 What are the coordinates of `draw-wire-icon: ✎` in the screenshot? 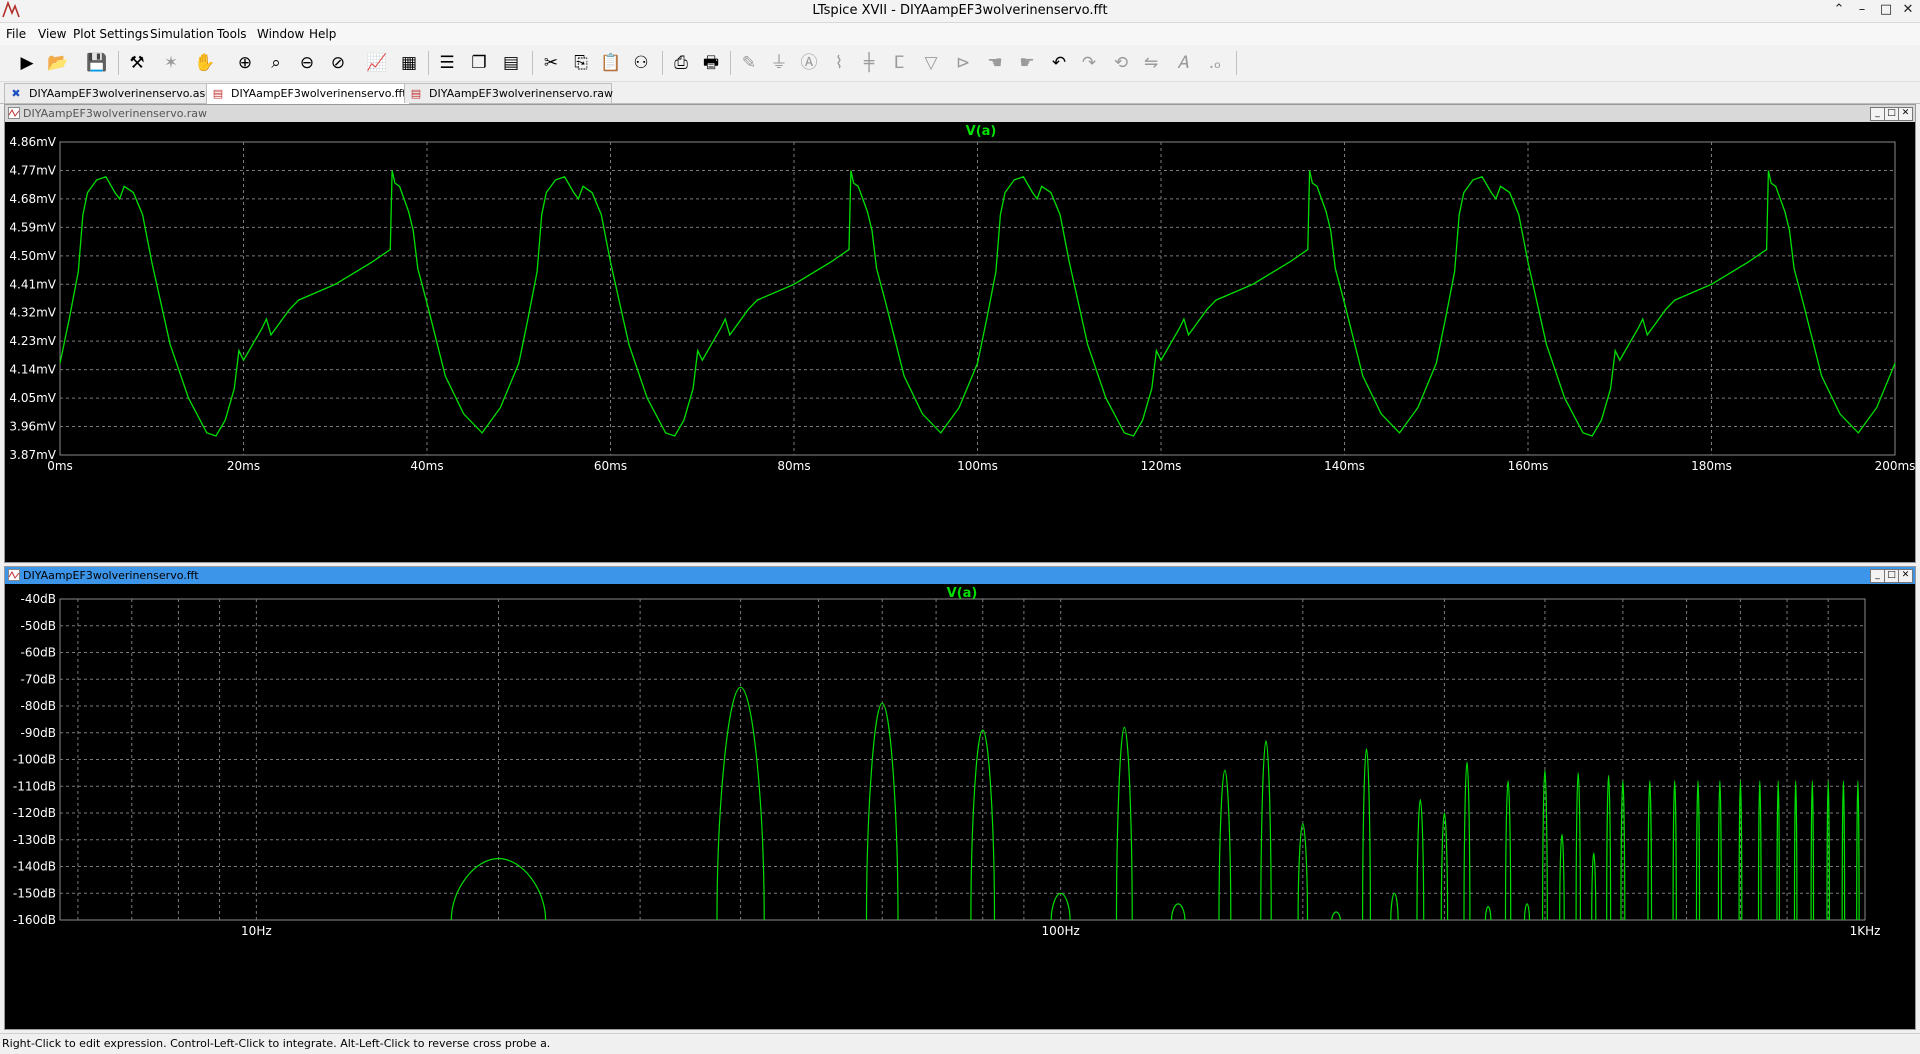 It's located at (749, 63).